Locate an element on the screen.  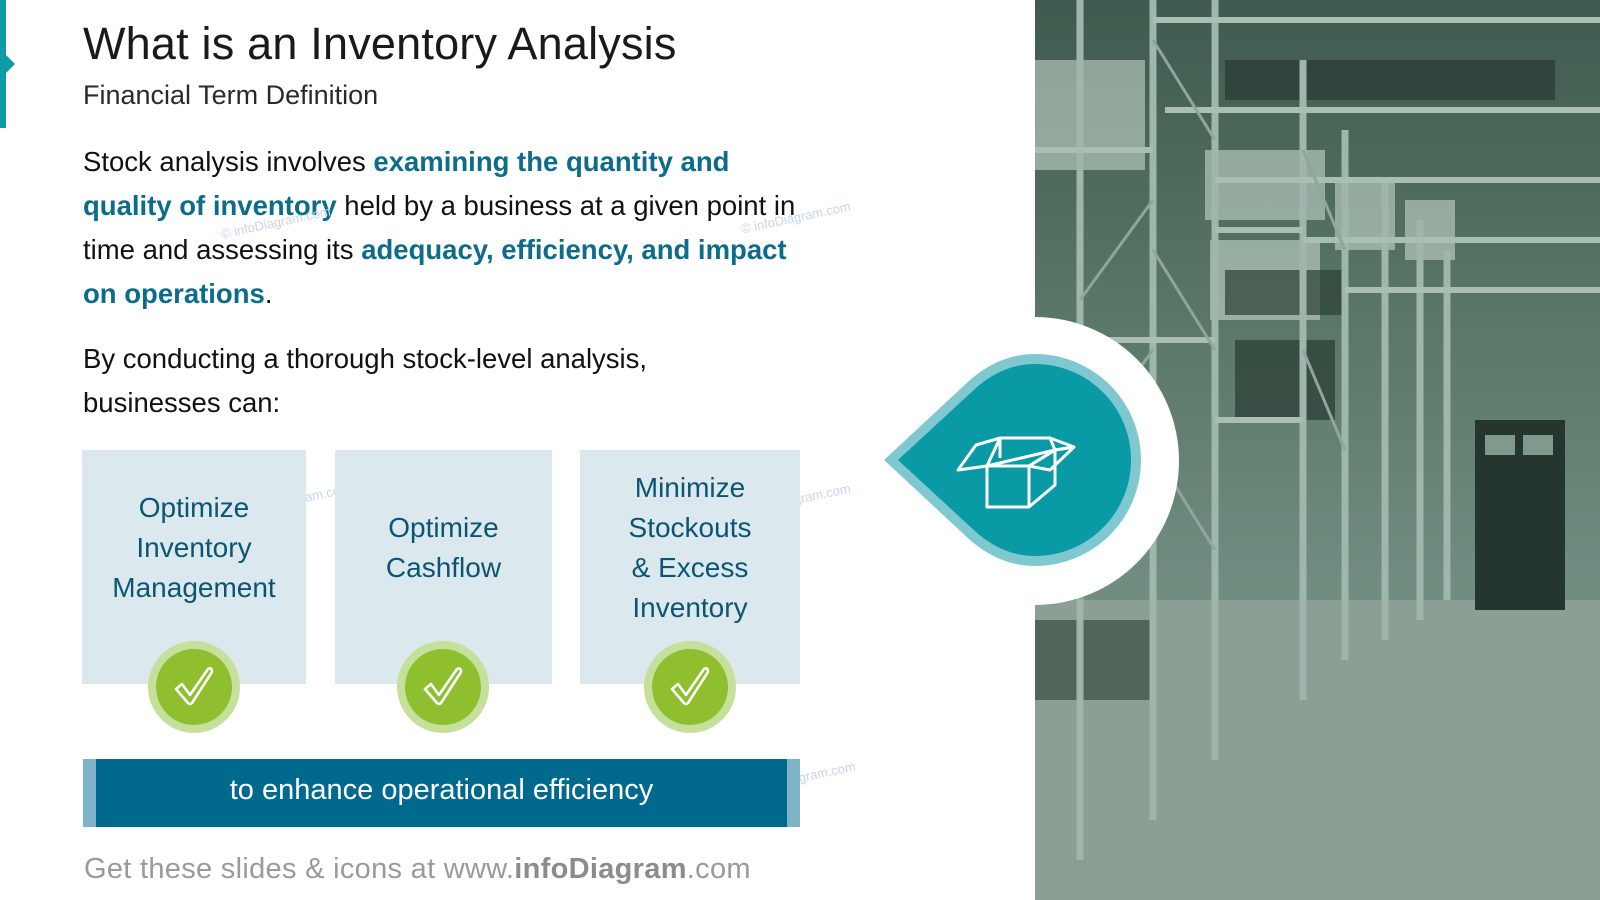
footer-brand: infoDiagram is located at coordinates (600, 869).